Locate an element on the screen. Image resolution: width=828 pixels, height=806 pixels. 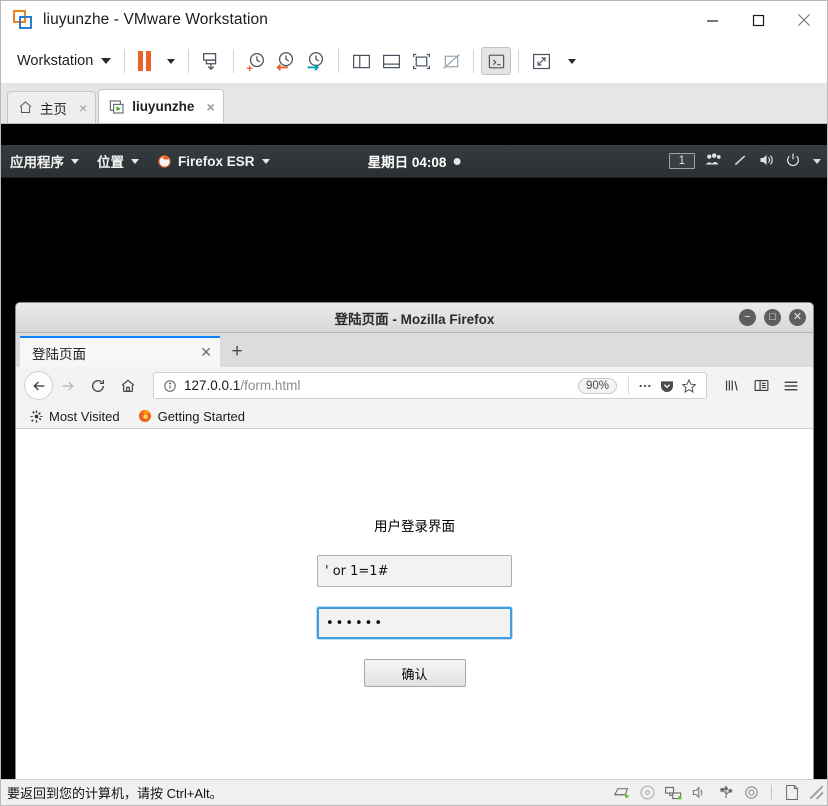
show-thumbnail-bar-button is located at coordinates (391, 61).